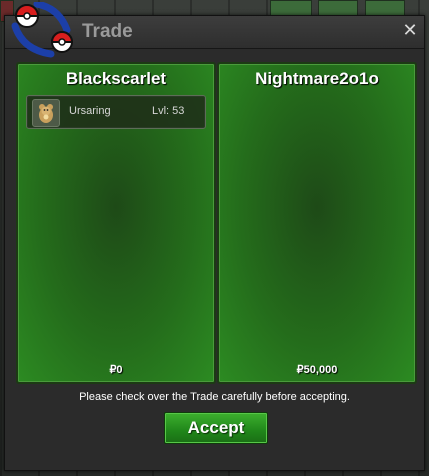 The image size is (429, 476). What do you see at coordinates (116, 370) in the screenshot?
I see `money-offer-left: ₽0` at bounding box center [116, 370].